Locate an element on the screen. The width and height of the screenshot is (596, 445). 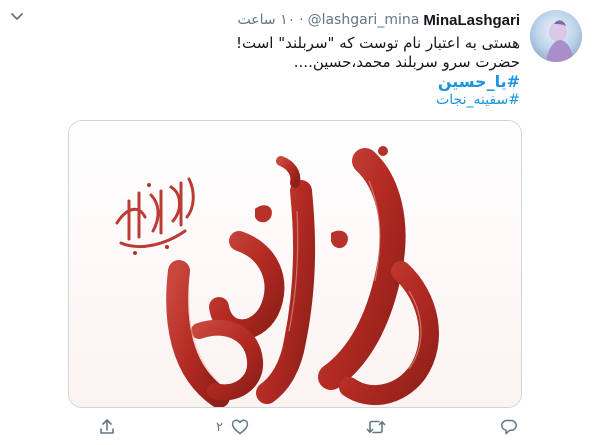
retweet-button is located at coordinates (376, 427).